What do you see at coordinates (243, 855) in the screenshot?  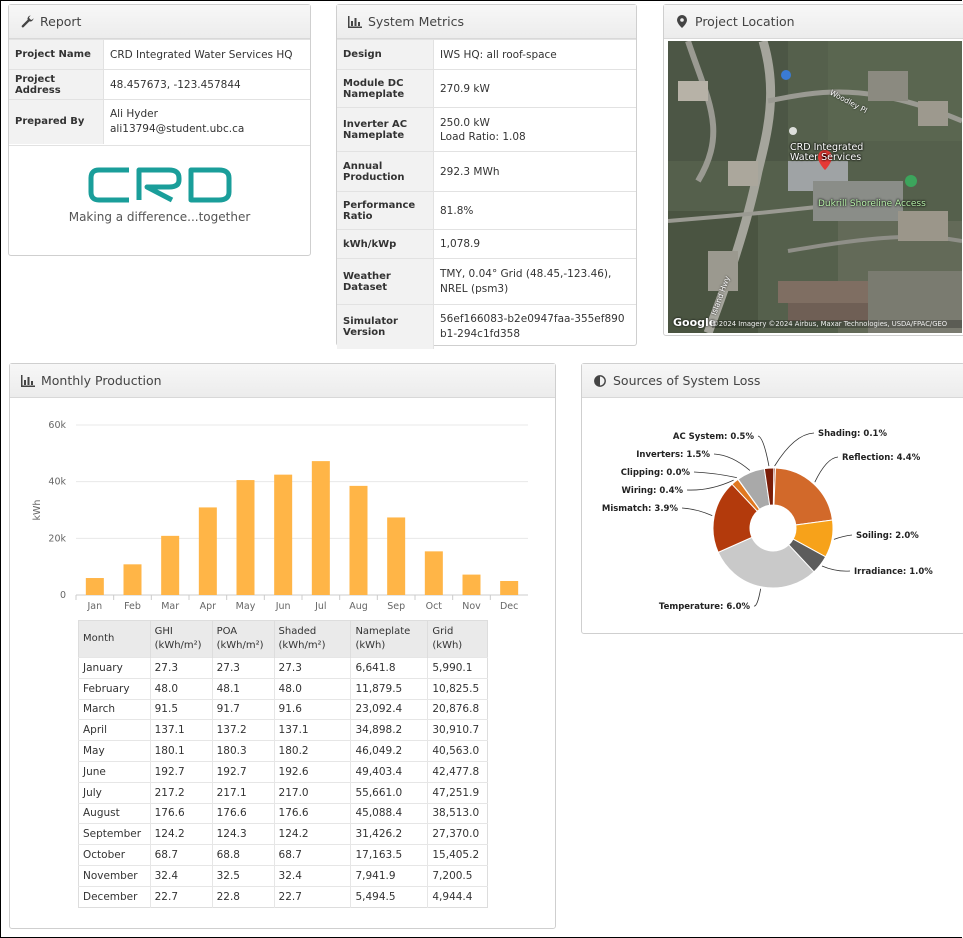 I see `table-cell: 68.8` at bounding box center [243, 855].